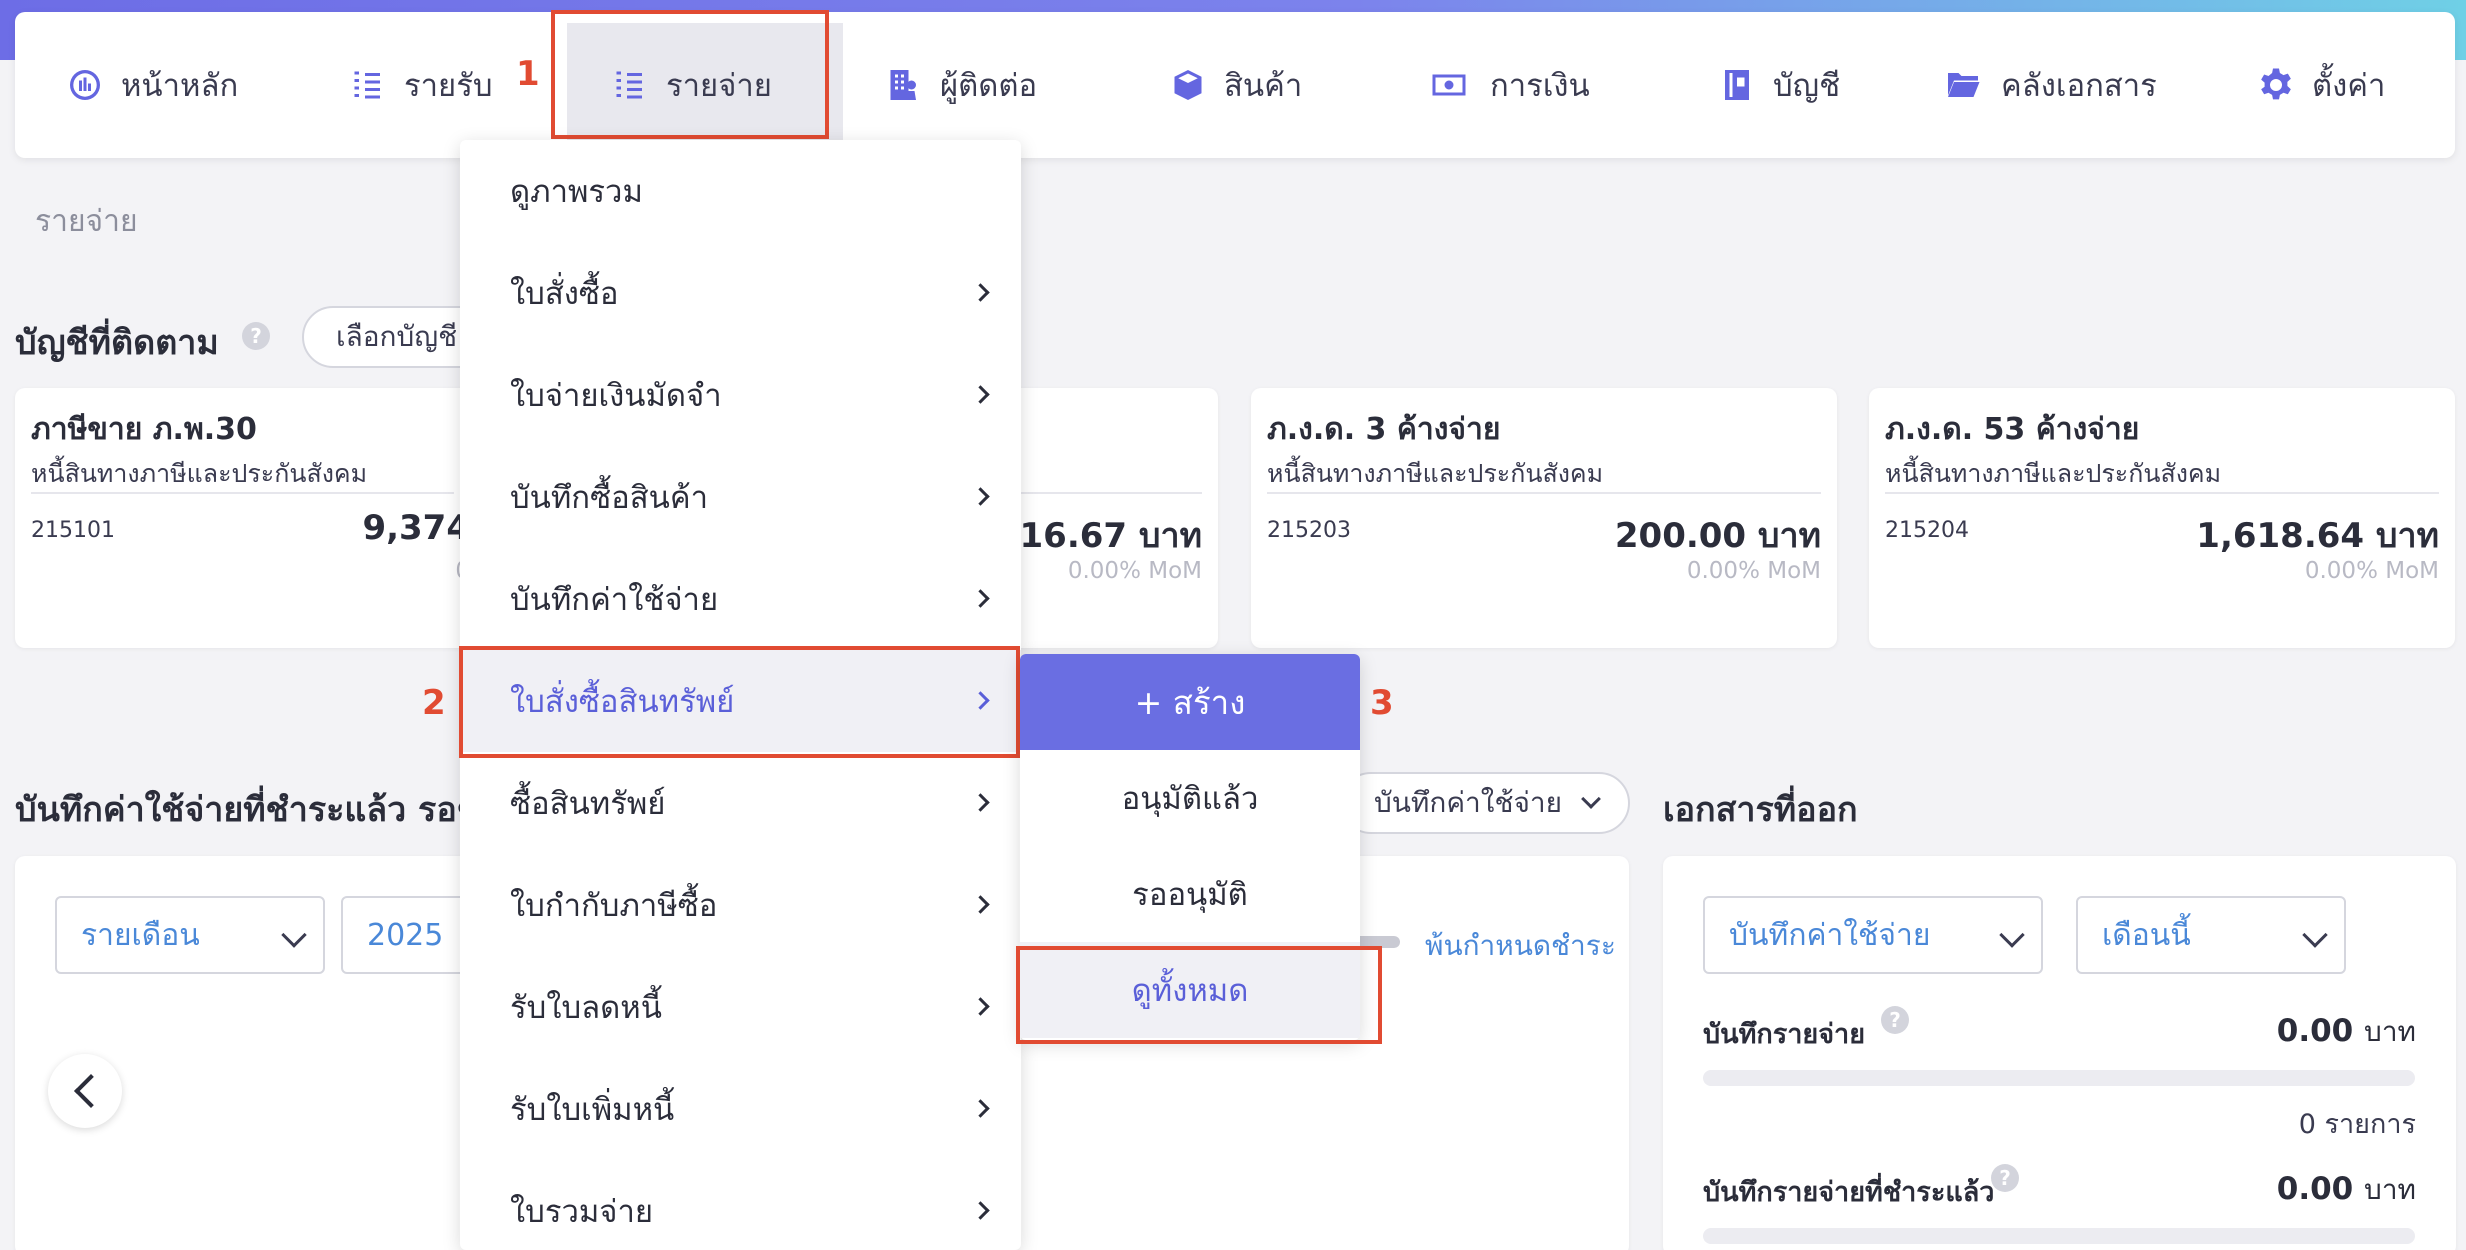  Describe the element at coordinates (588, 804) in the screenshot. I see `menu-item-label: ซื้อสินทรัพย์` at that location.